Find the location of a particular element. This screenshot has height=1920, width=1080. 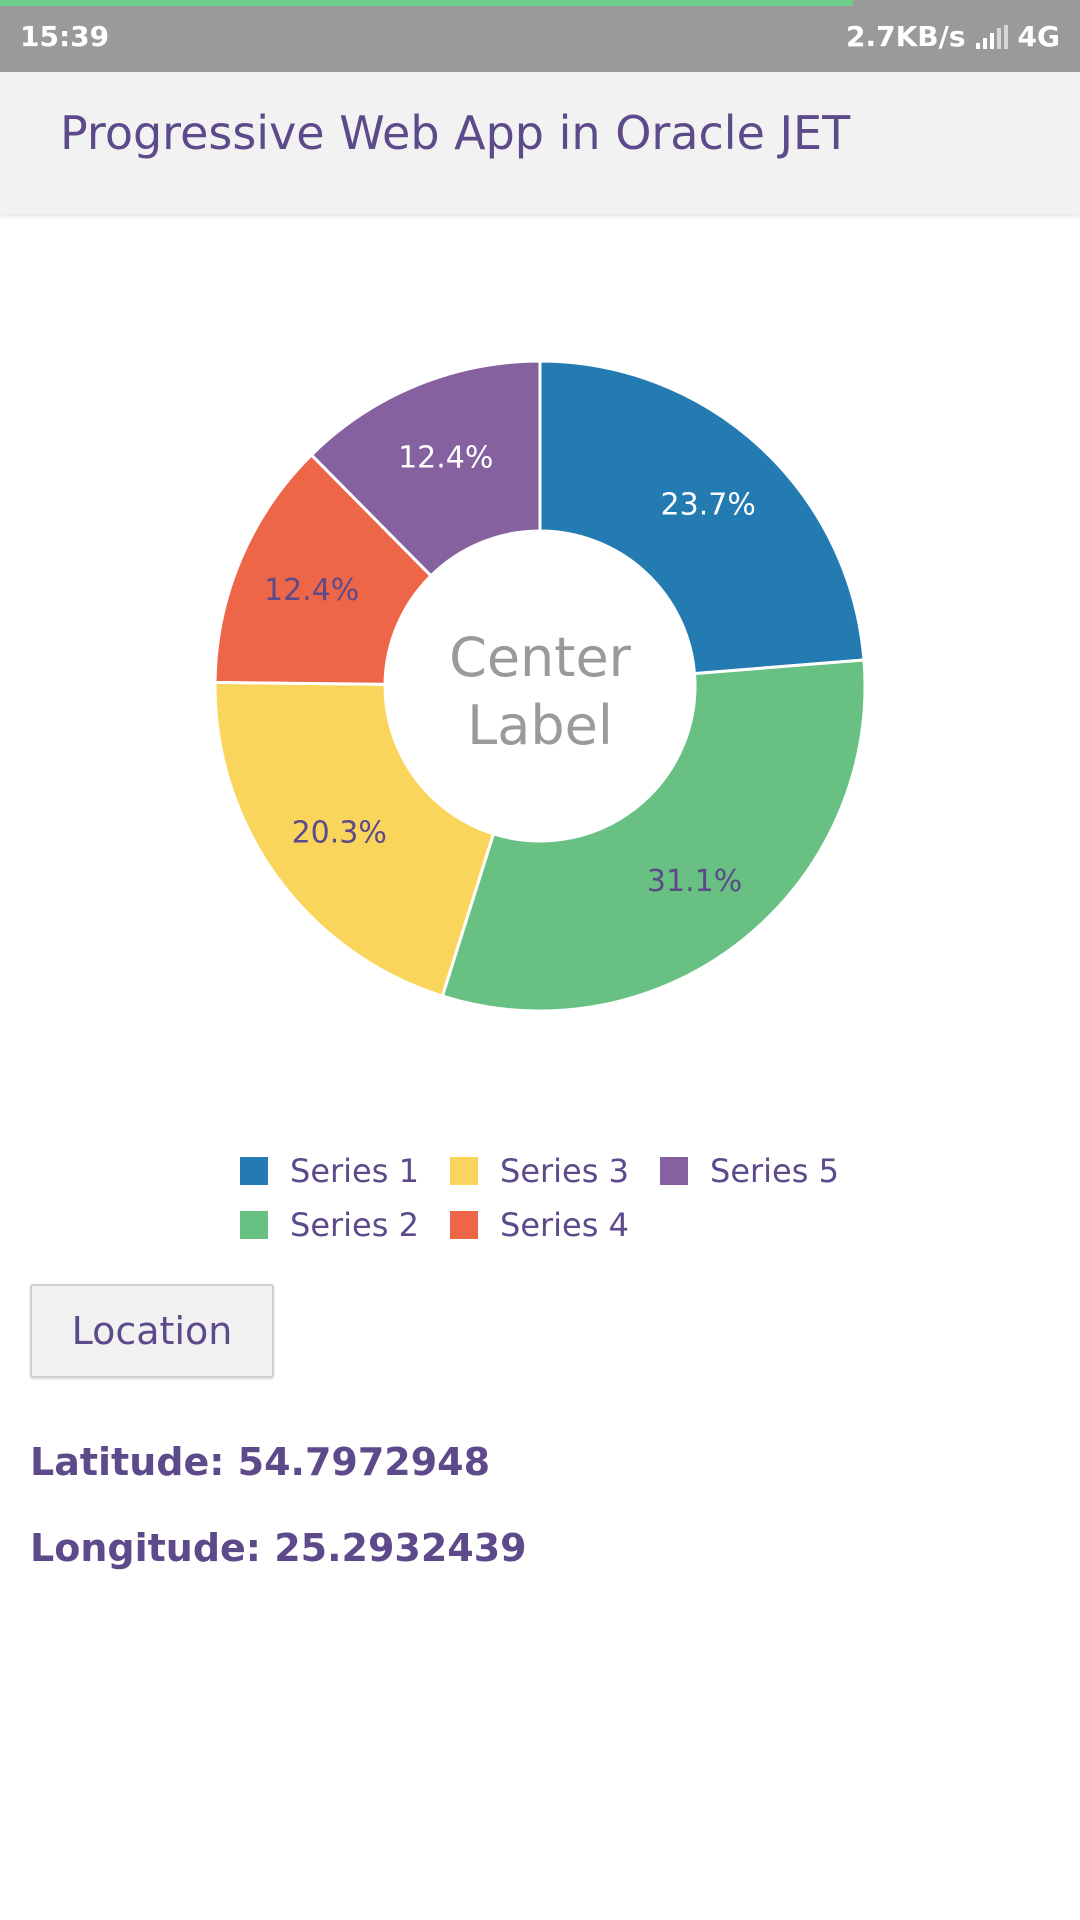

legend-item-2: Series 2 is located at coordinates (329, 1225).